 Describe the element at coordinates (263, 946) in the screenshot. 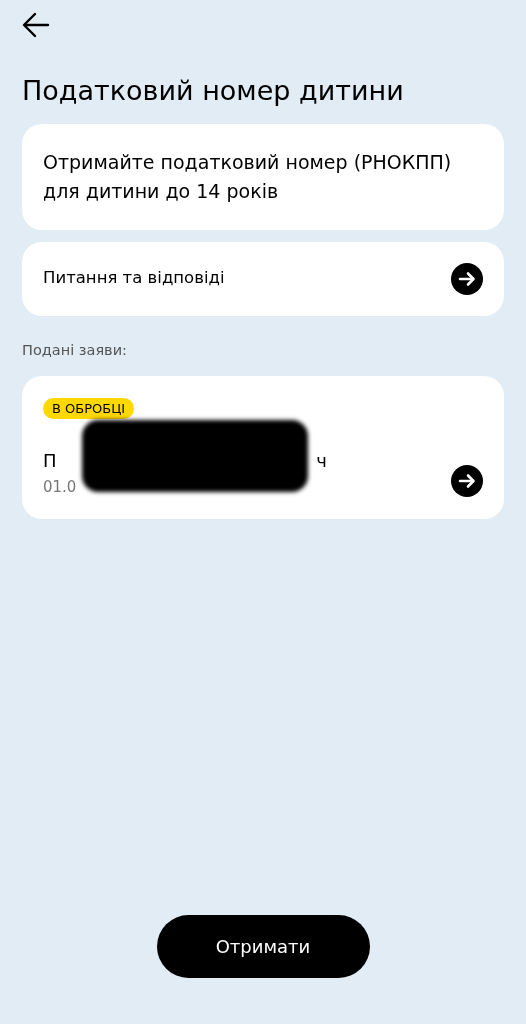

I see `get-button: Отримати` at that location.